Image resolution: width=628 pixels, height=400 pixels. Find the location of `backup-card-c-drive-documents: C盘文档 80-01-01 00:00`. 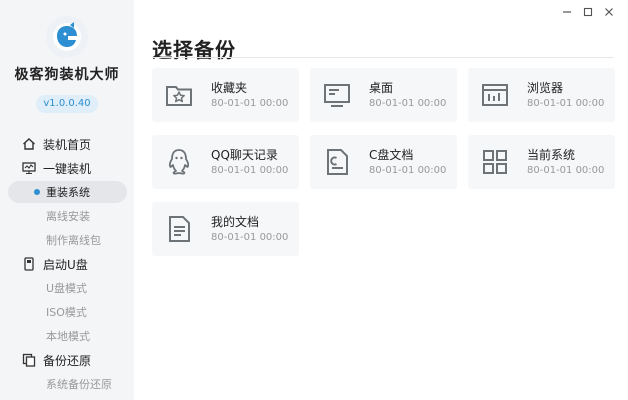

backup-card-c-drive-documents: C盘文档 80-01-01 00:00 is located at coordinates (383, 162).